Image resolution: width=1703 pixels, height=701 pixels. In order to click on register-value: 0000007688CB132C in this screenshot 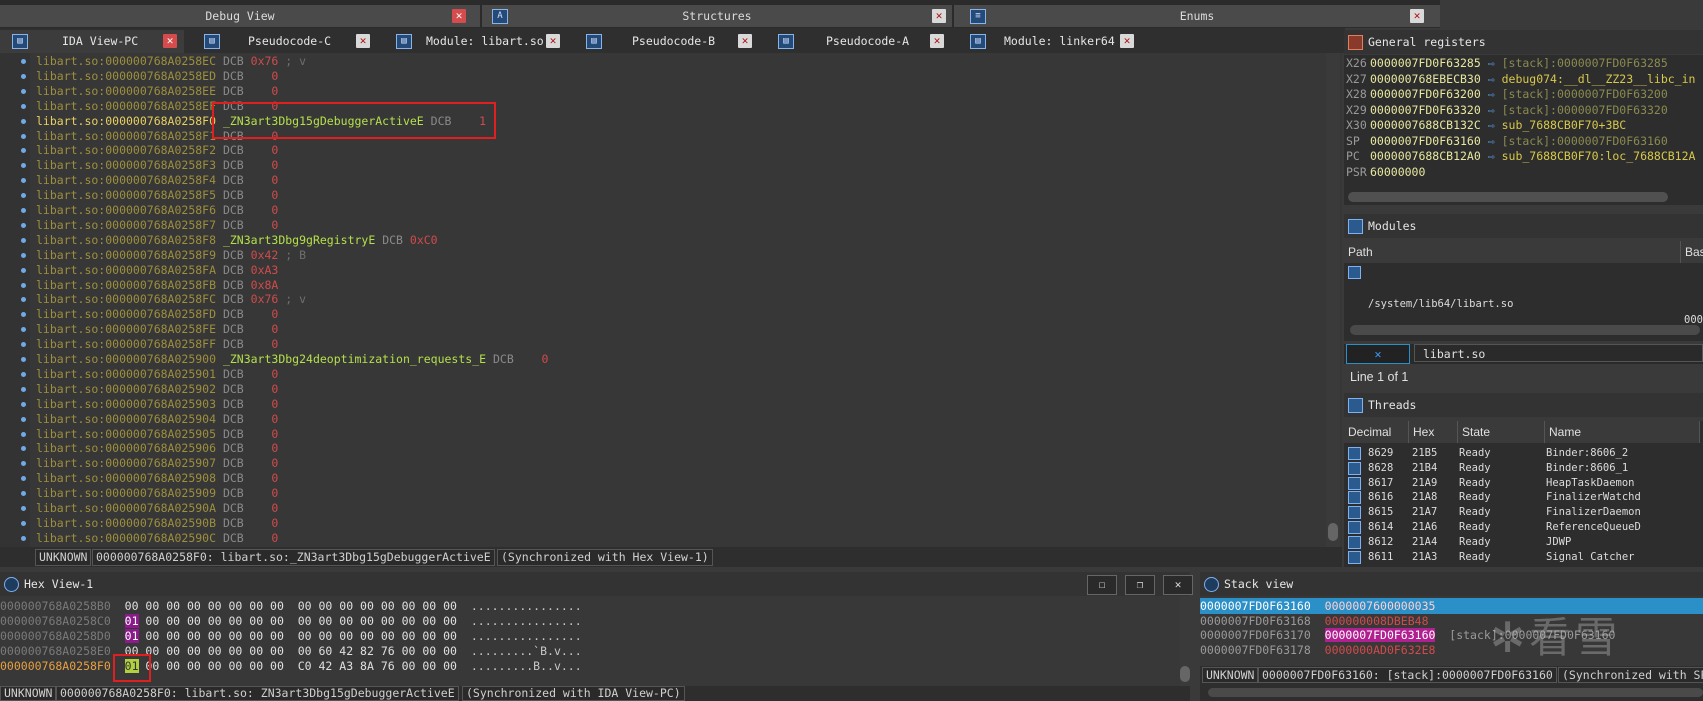, I will do `click(1425, 125)`.